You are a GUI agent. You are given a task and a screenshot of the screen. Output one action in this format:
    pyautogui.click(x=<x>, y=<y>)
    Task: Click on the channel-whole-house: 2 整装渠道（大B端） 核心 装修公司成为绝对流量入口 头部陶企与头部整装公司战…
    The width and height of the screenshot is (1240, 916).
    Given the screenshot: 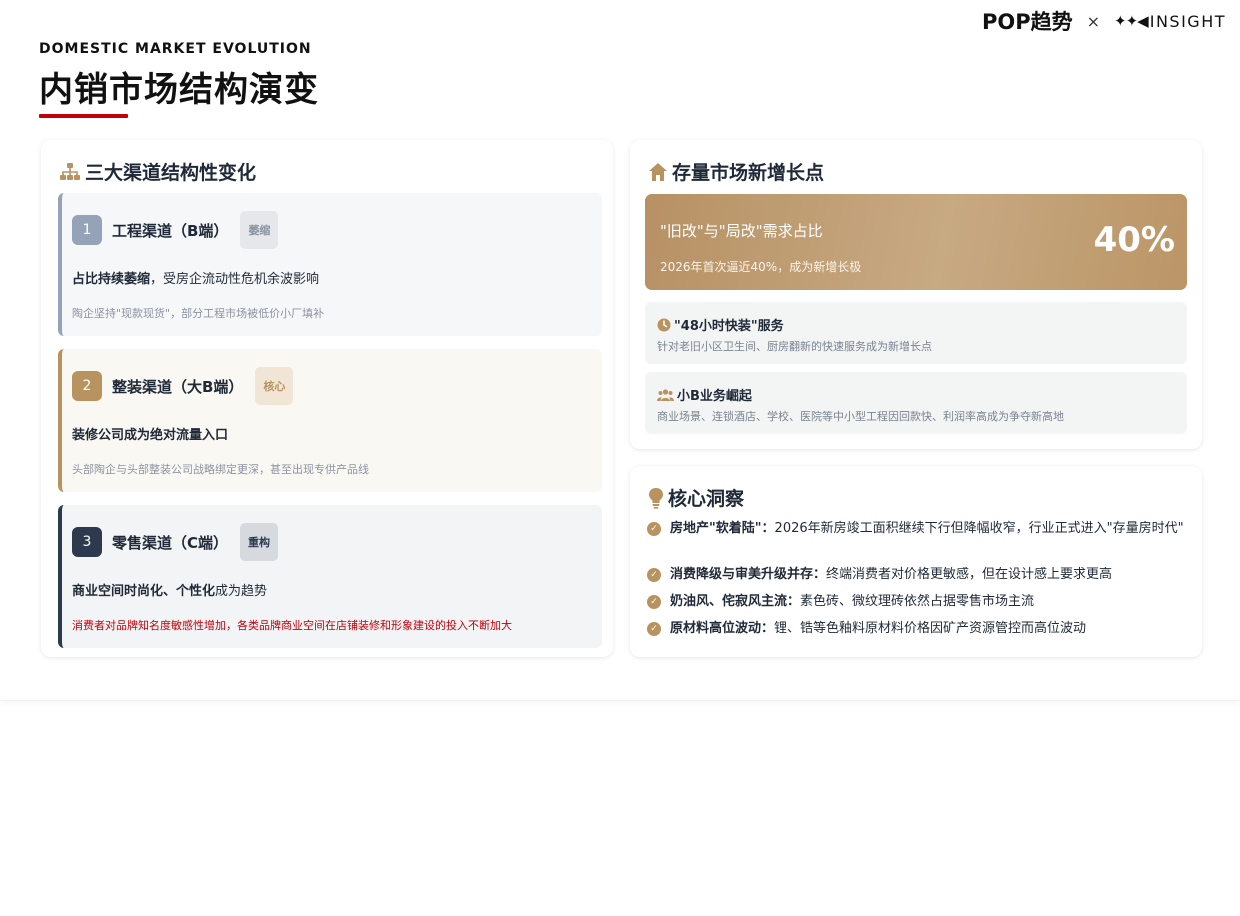 What is the action you would take?
    pyautogui.click(x=330, y=420)
    